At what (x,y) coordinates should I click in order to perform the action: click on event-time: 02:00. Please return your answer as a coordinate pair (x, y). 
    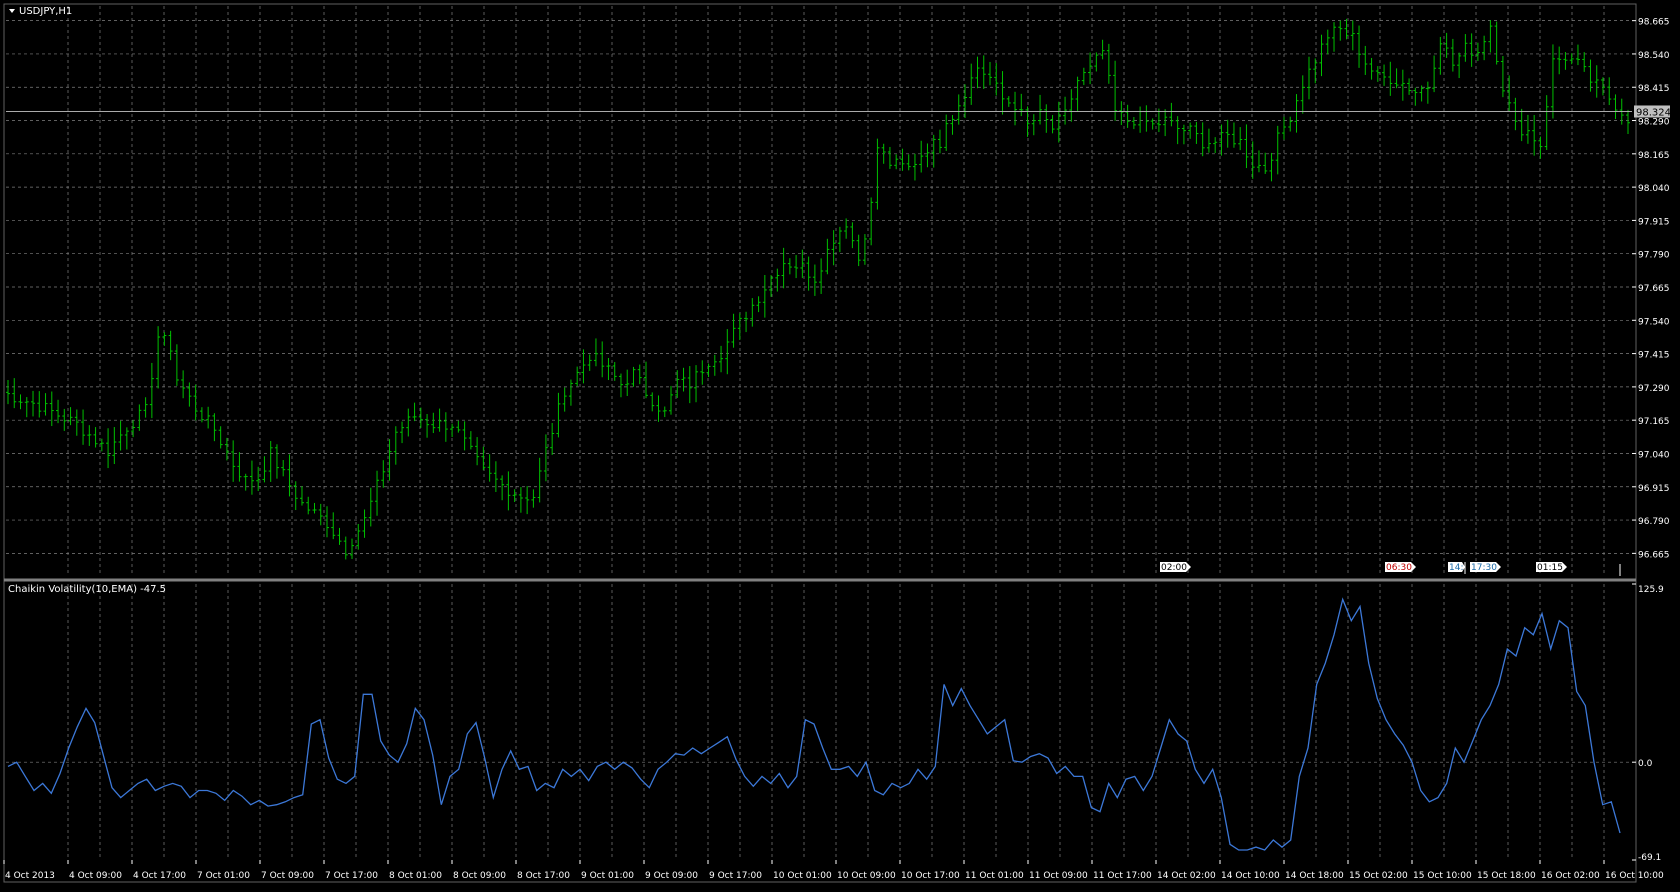
    Looking at the image, I should click on (1174, 568).